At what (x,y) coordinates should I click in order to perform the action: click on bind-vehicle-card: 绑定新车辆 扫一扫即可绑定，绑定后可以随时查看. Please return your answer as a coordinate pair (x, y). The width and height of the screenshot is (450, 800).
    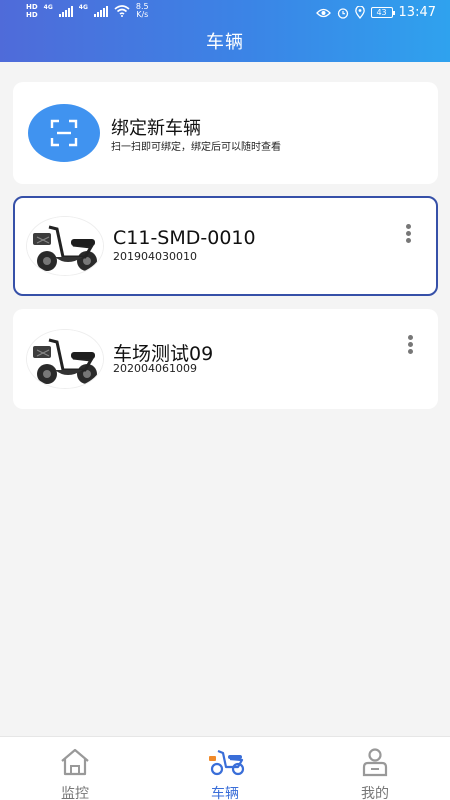
    Looking at the image, I should click on (225, 133).